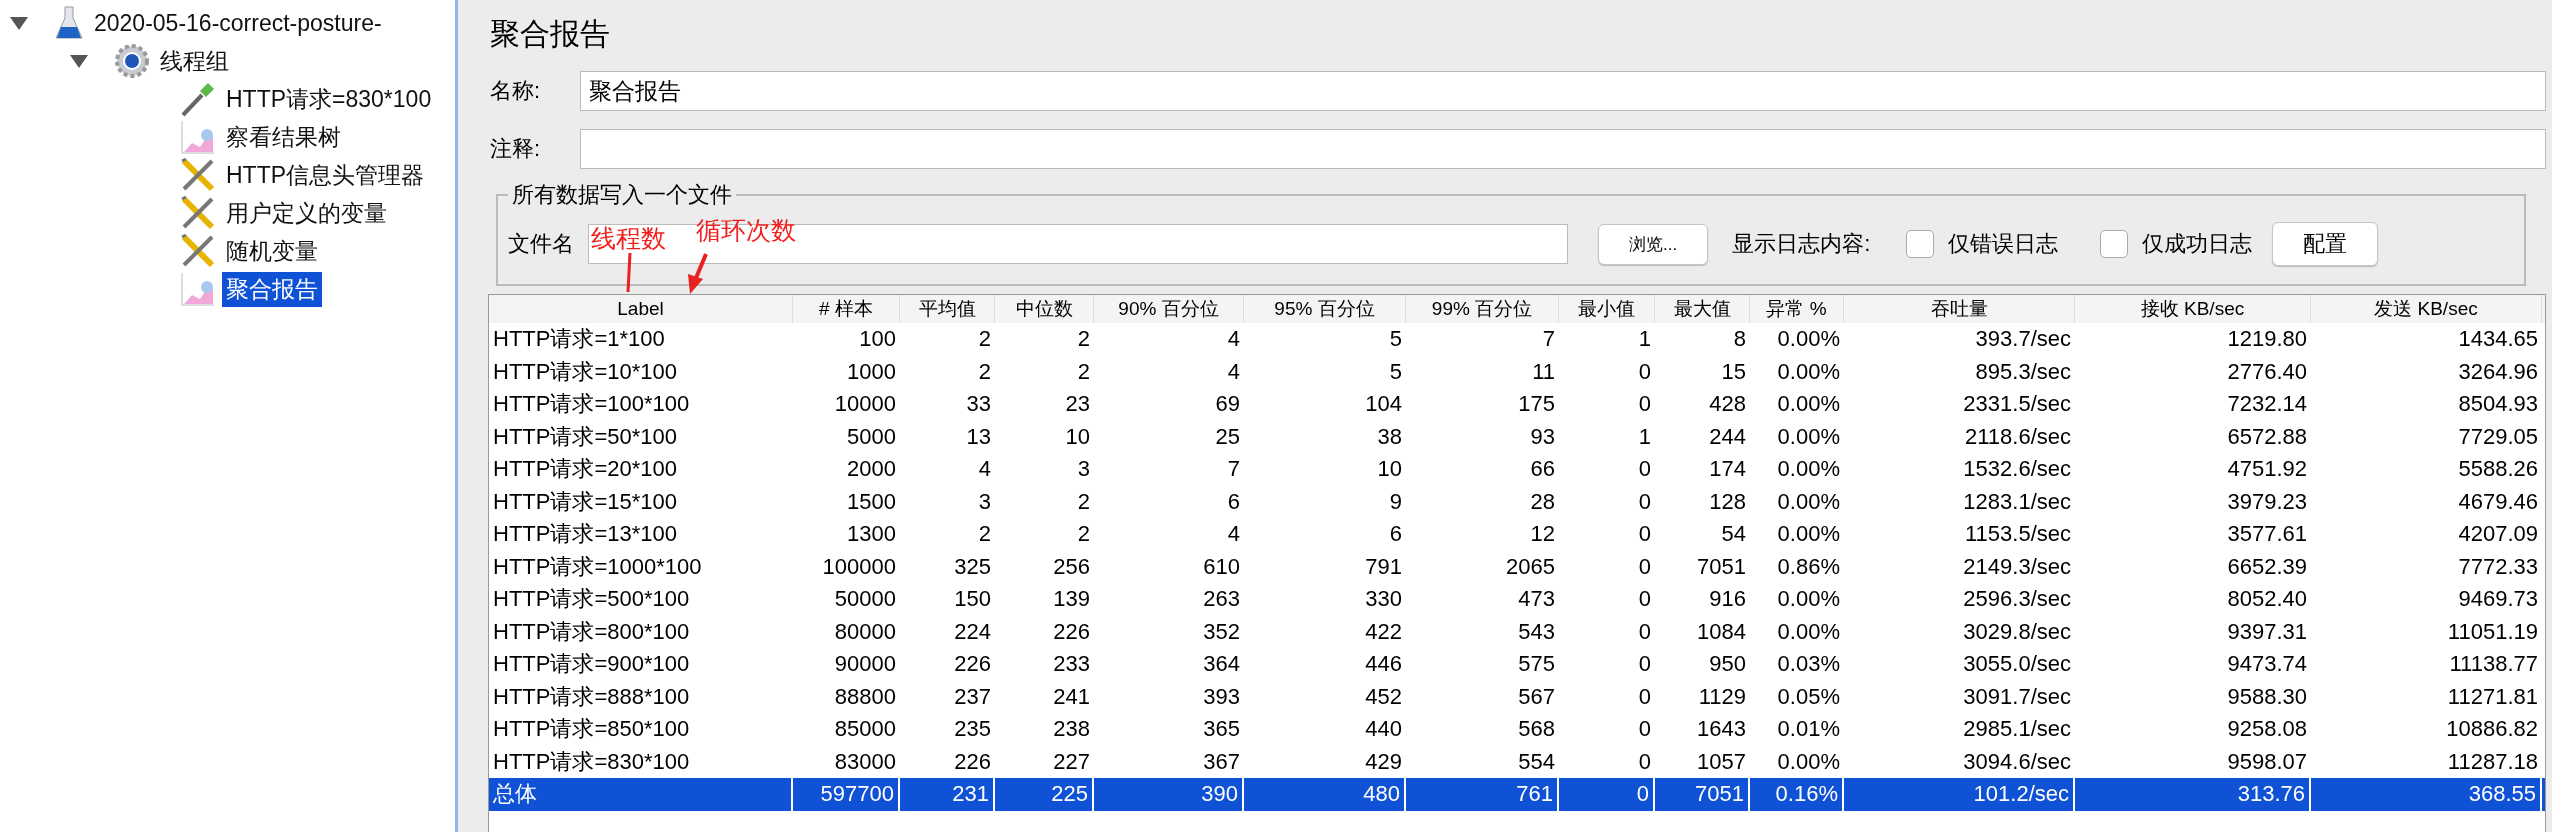 This screenshot has width=2552, height=832. I want to click on table-cell-text: HTTP请求=800*100, so click(591, 631).